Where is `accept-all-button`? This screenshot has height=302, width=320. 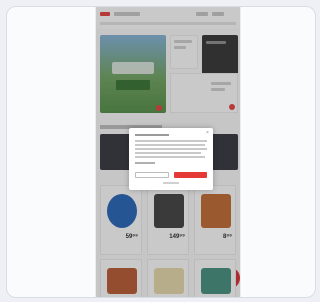 accept-all-button is located at coordinates (190, 175).